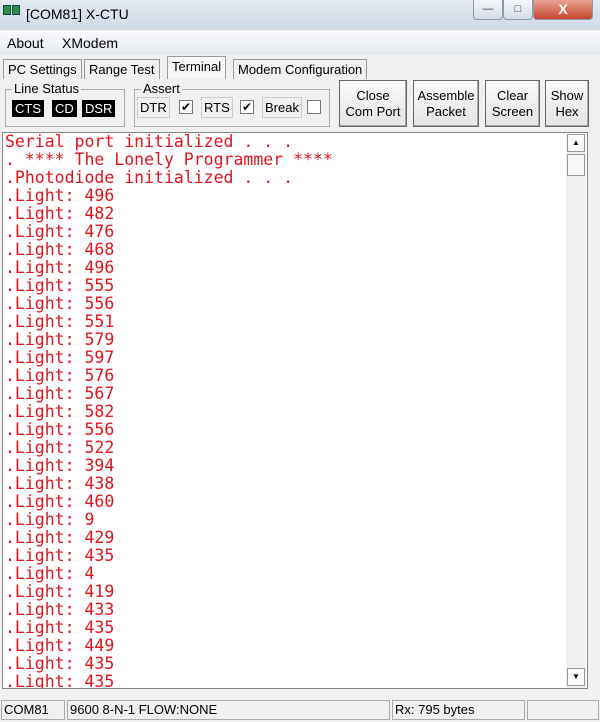 The image size is (600, 722). Describe the element at coordinates (282, 107) in the screenshot. I see `break-label: Break` at that location.